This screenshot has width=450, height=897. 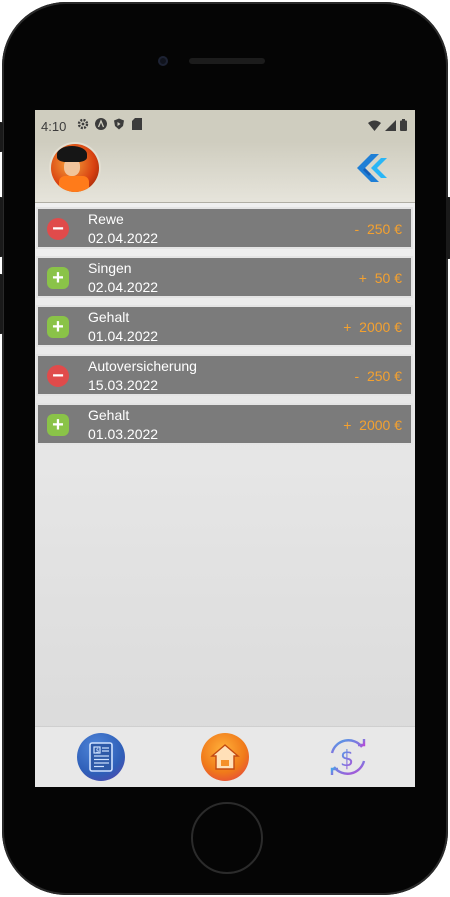 I want to click on home-icon, so click(x=225, y=757).